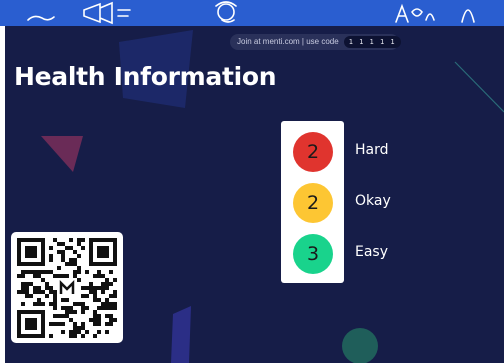 The height and width of the screenshot is (363, 504). What do you see at coordinates (145, 76) in the screenshot?
I see `slide-title: Health Information` at bounding box center [145, 76].